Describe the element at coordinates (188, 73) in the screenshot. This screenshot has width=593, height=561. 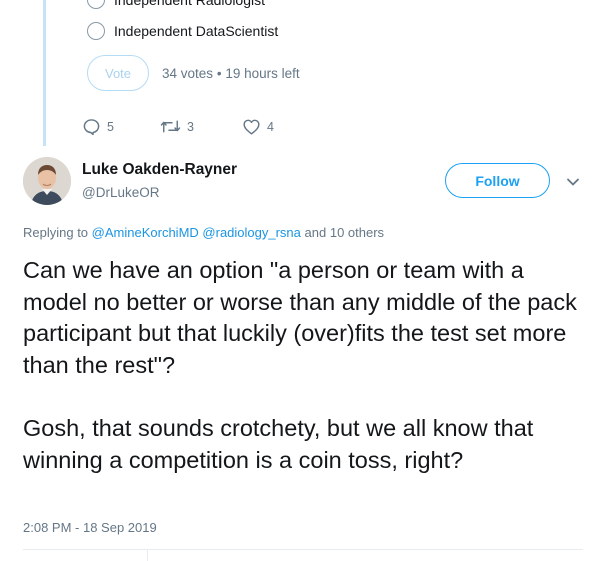
I see `poll-vote-count: 34 votes` at that location.